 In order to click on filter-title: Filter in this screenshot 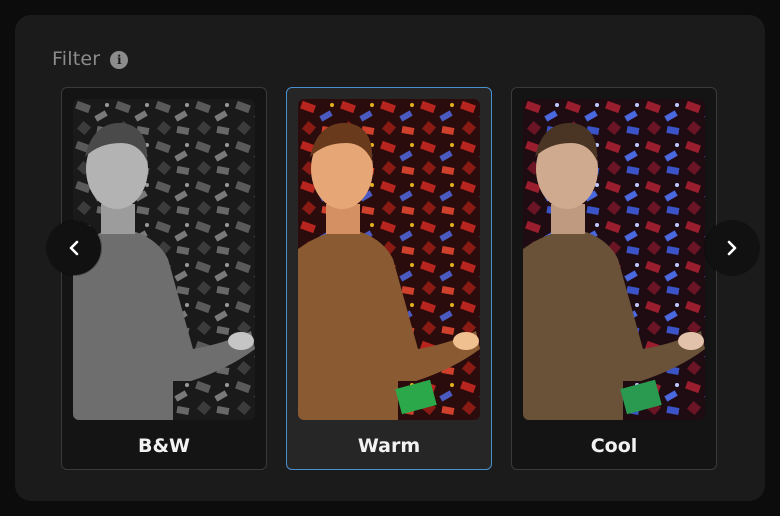, I will do `click(76, 59)`.